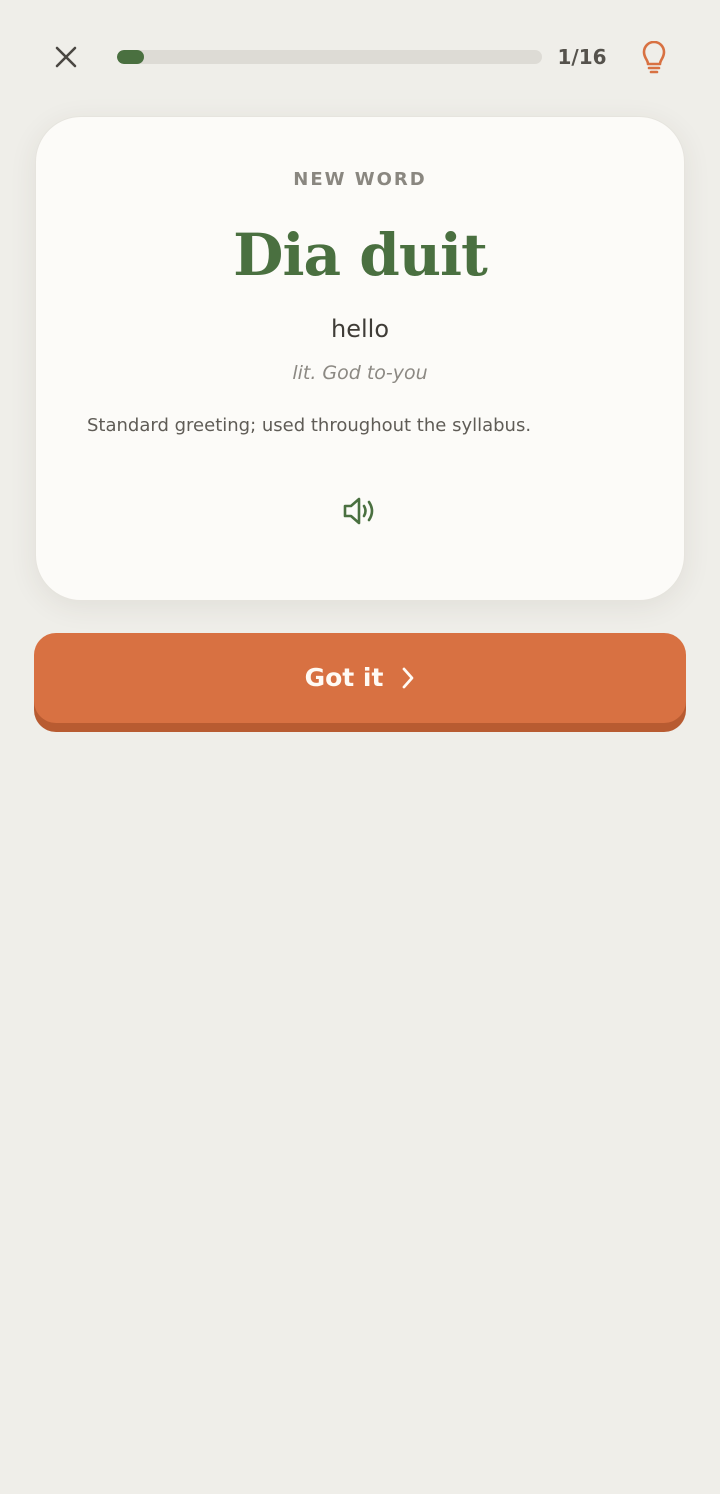 The width and height of the screenshot is (720, 1494). I want to click on close-button, so click(66, 57).